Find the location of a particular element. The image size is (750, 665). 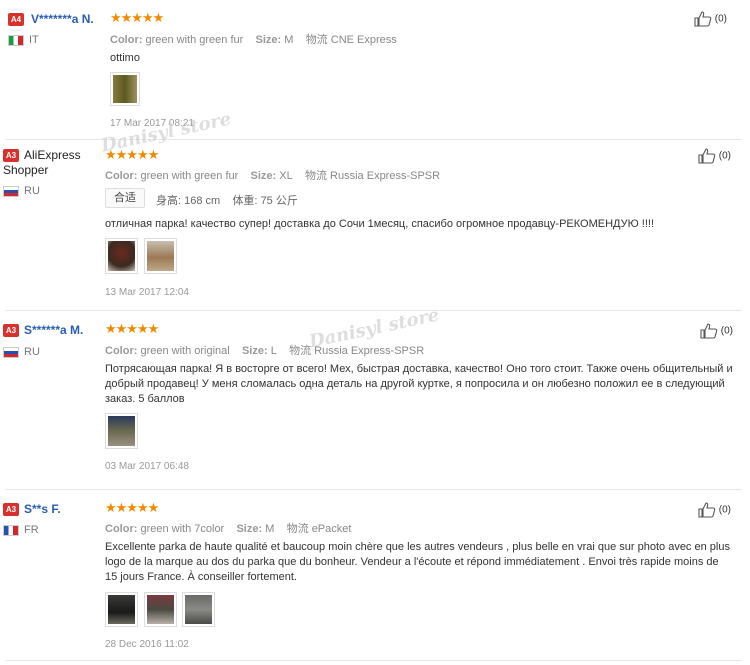

flag-it-icon is located at coordinates (16, 40).